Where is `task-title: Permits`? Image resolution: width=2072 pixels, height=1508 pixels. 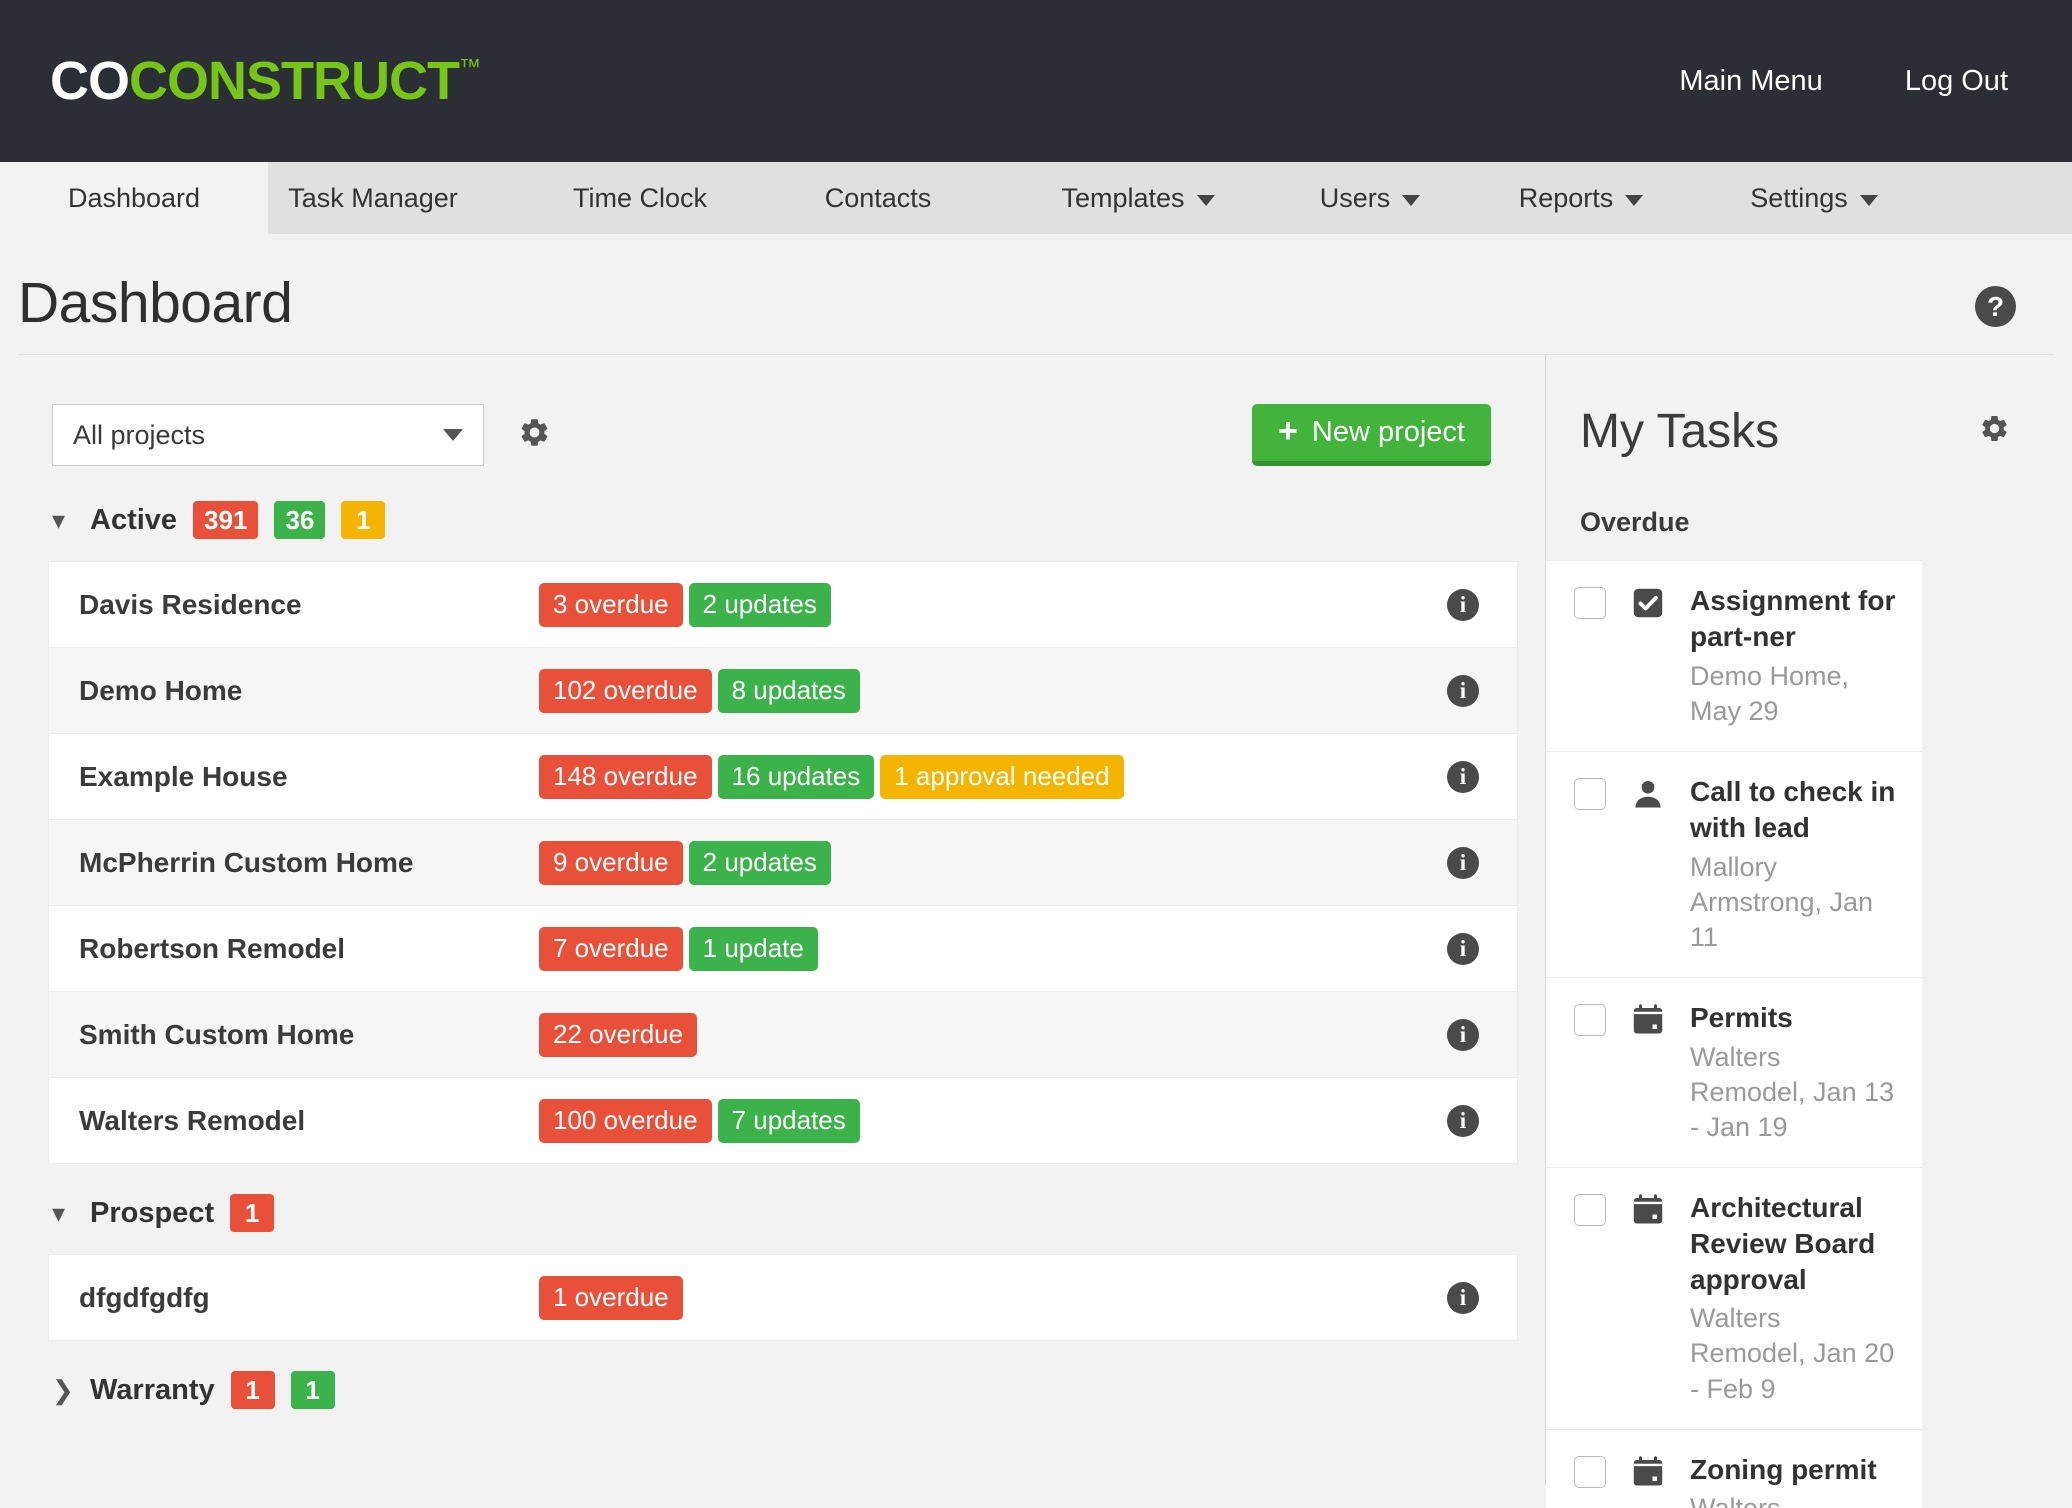
task-title: Permits is located at coordinates (1795, 1018).